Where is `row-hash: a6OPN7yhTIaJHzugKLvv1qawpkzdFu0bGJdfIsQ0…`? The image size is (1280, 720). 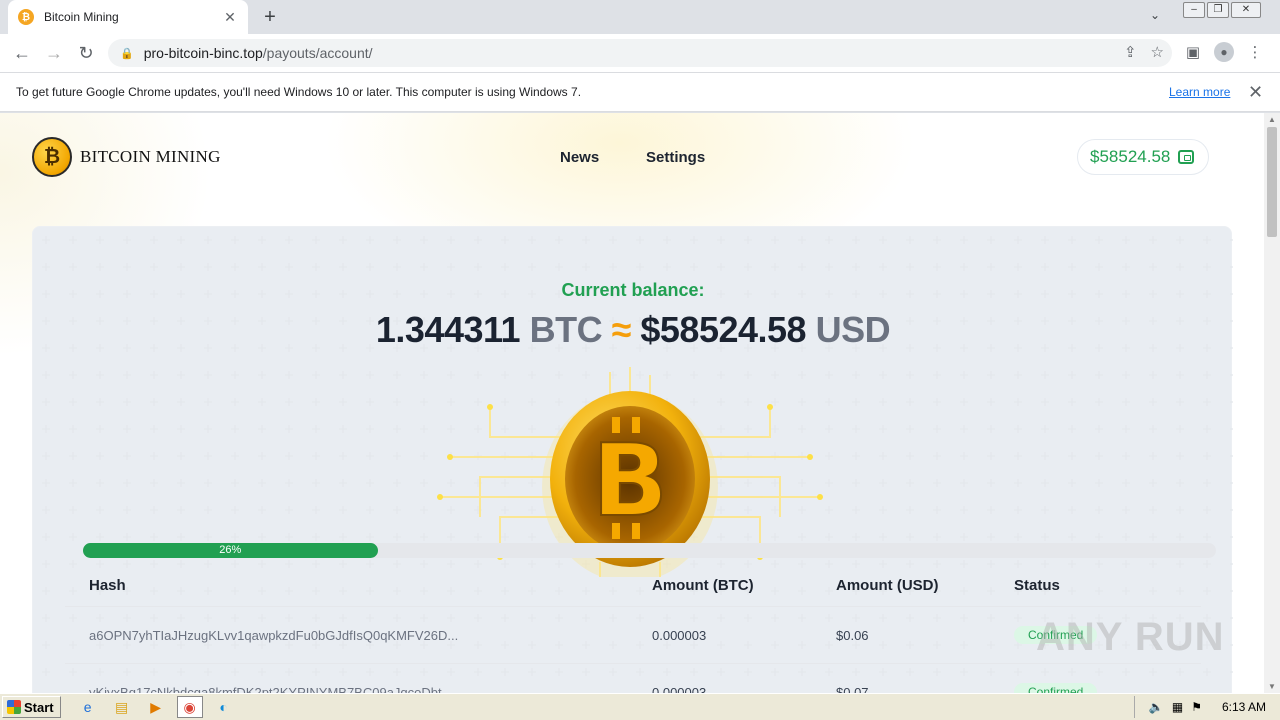 row-hash: a6OPN7yhTIaJHzugKLvv1qawpkzdFu0bGJdfIsQ0… is located at coordinates (274, 635).